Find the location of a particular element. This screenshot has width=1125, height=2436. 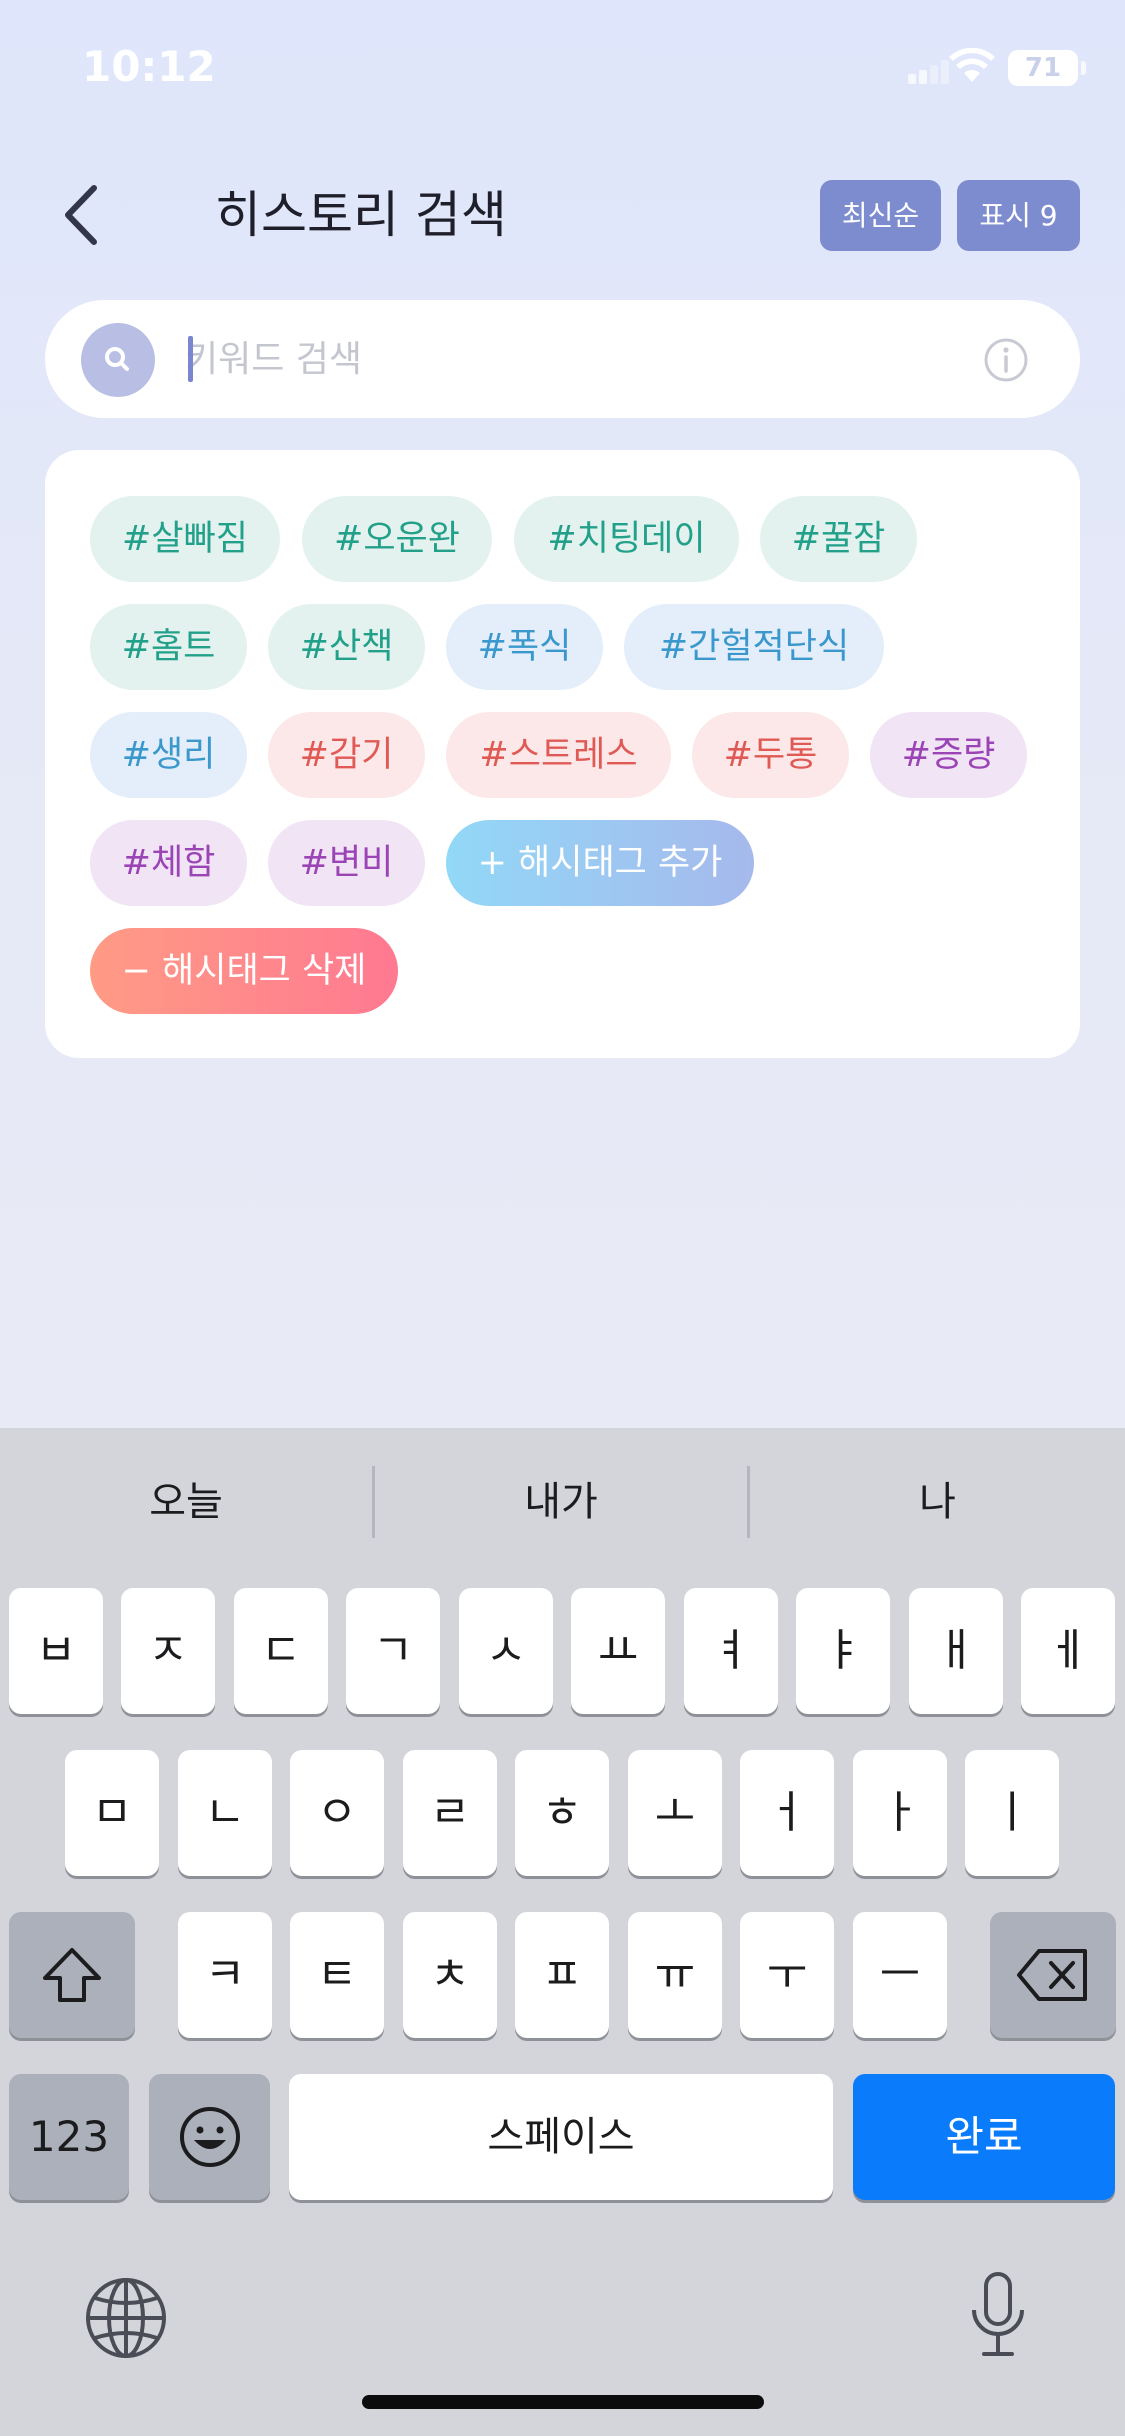

key: ㅁ is located at coordinates (112, 1813).